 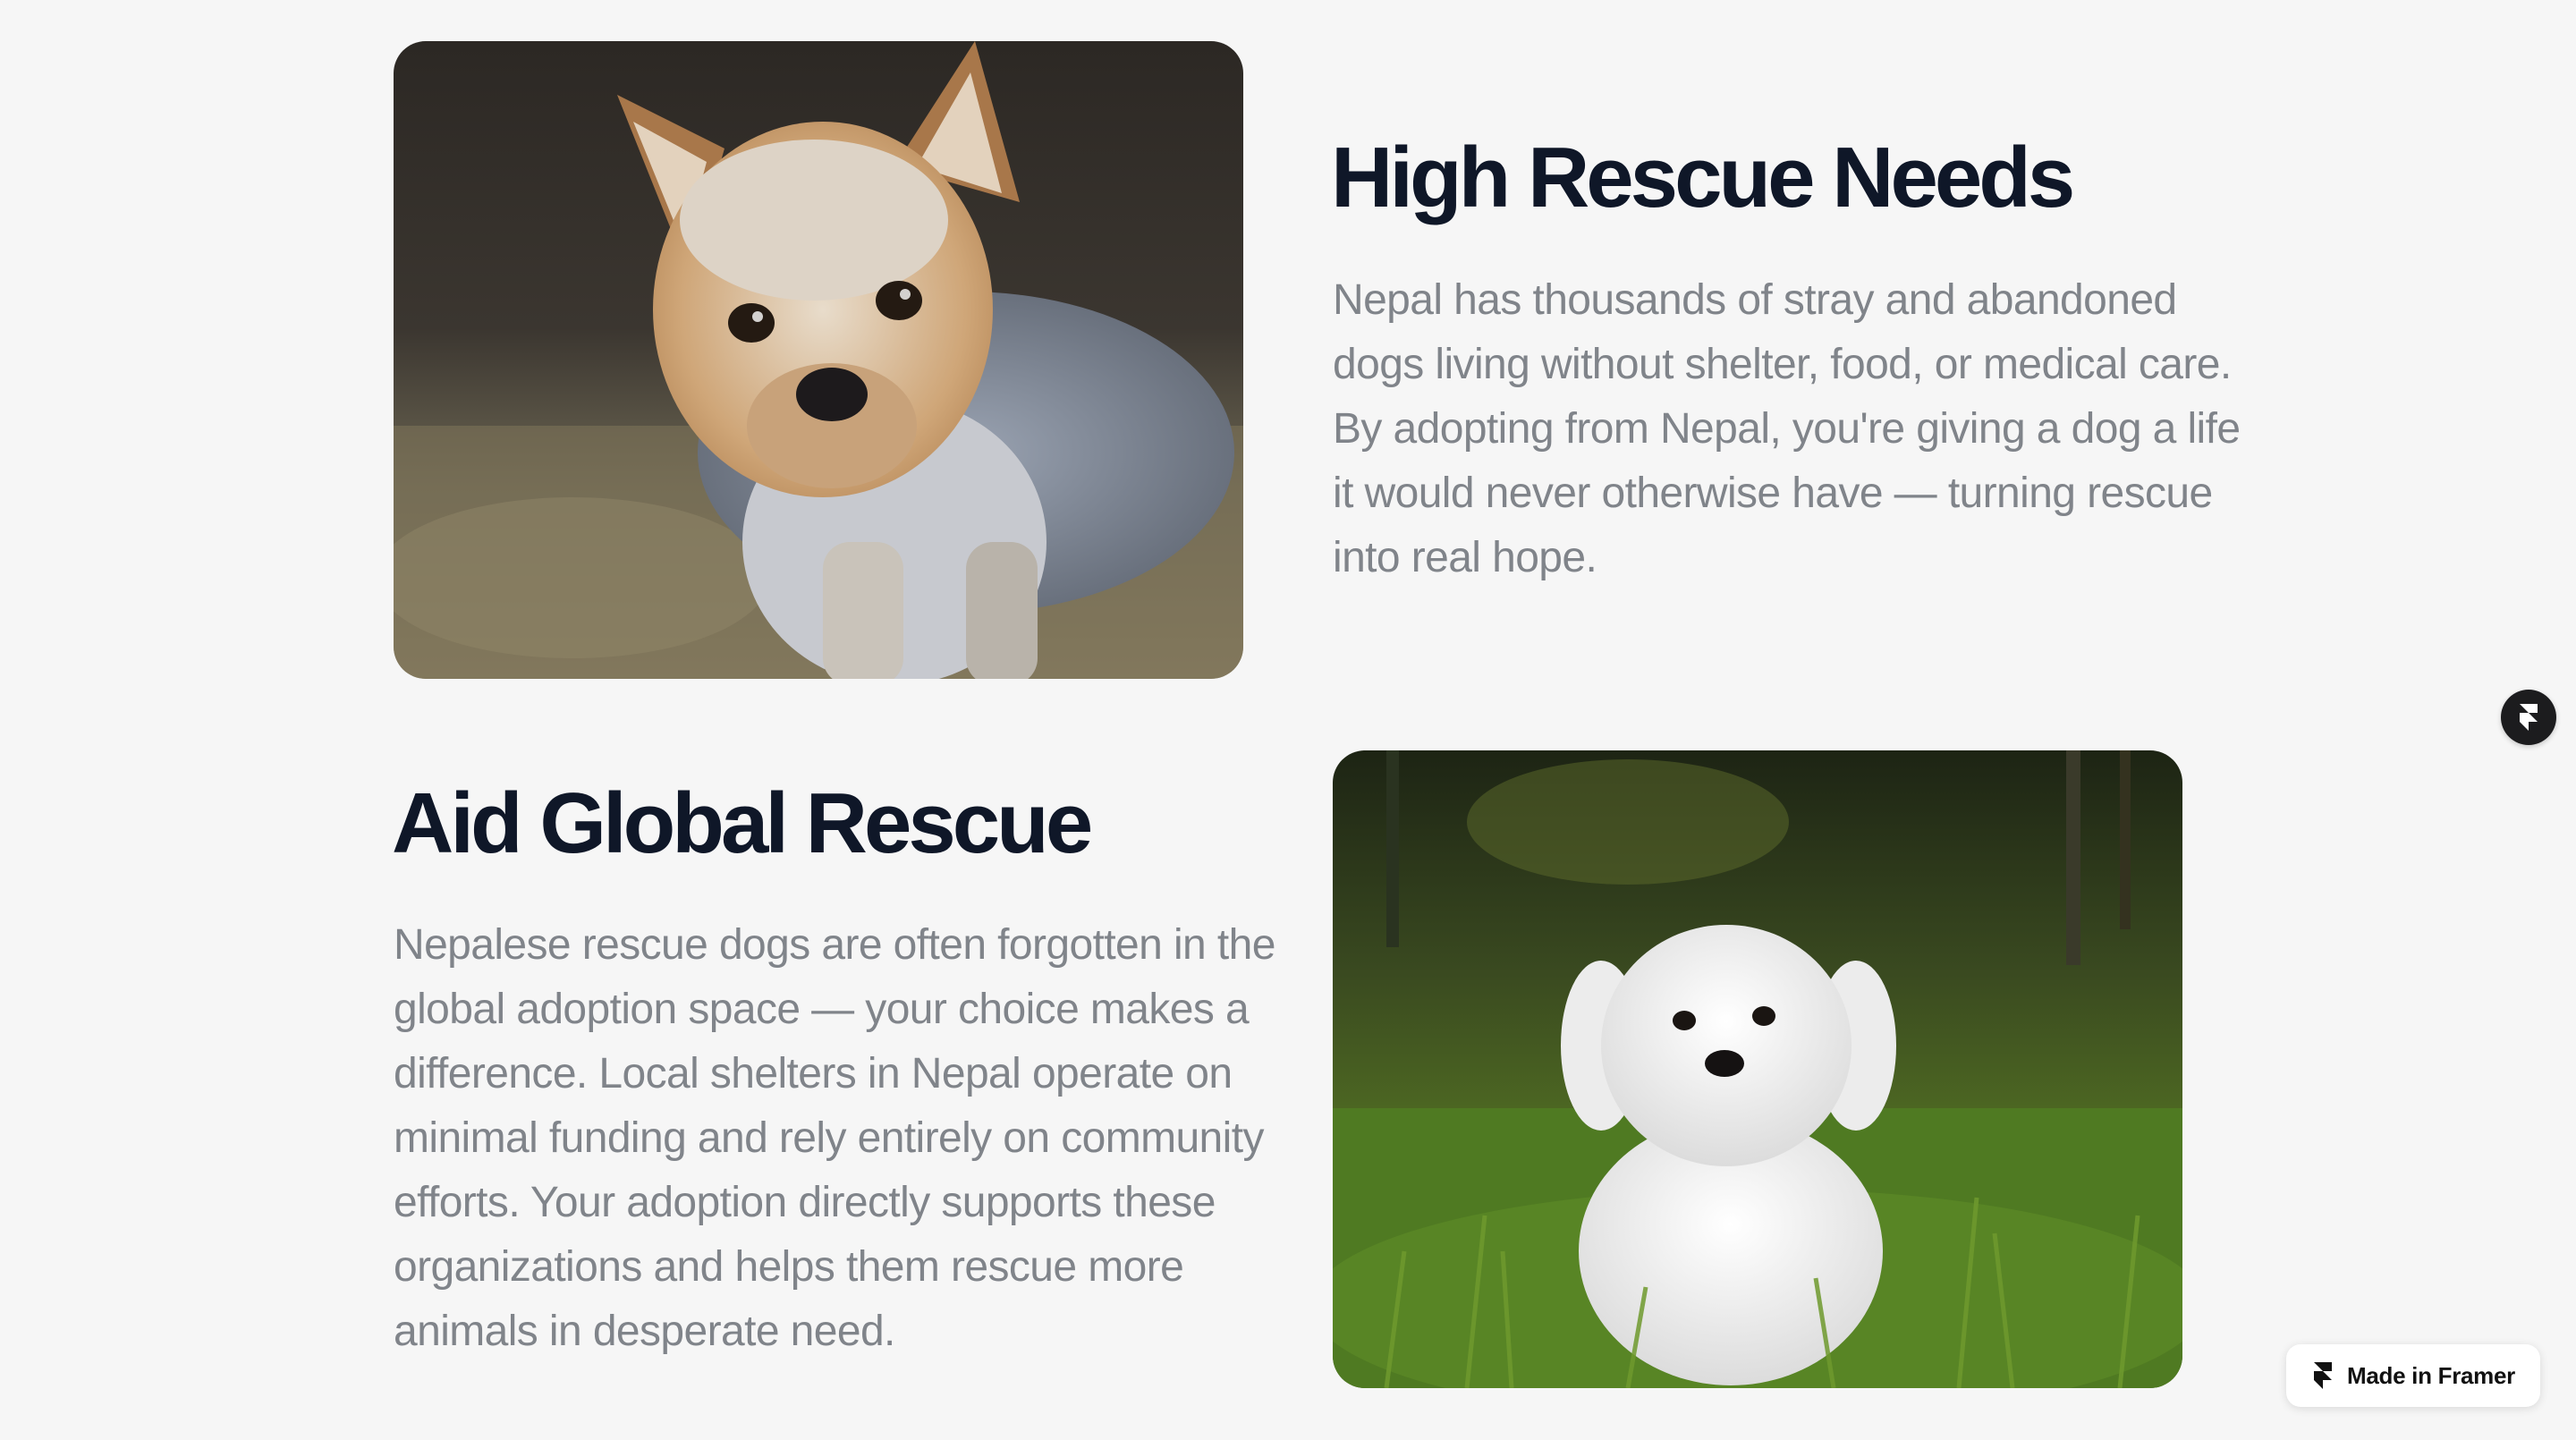 I want to click on framer-floating-button, so click(x=2528, y=717).